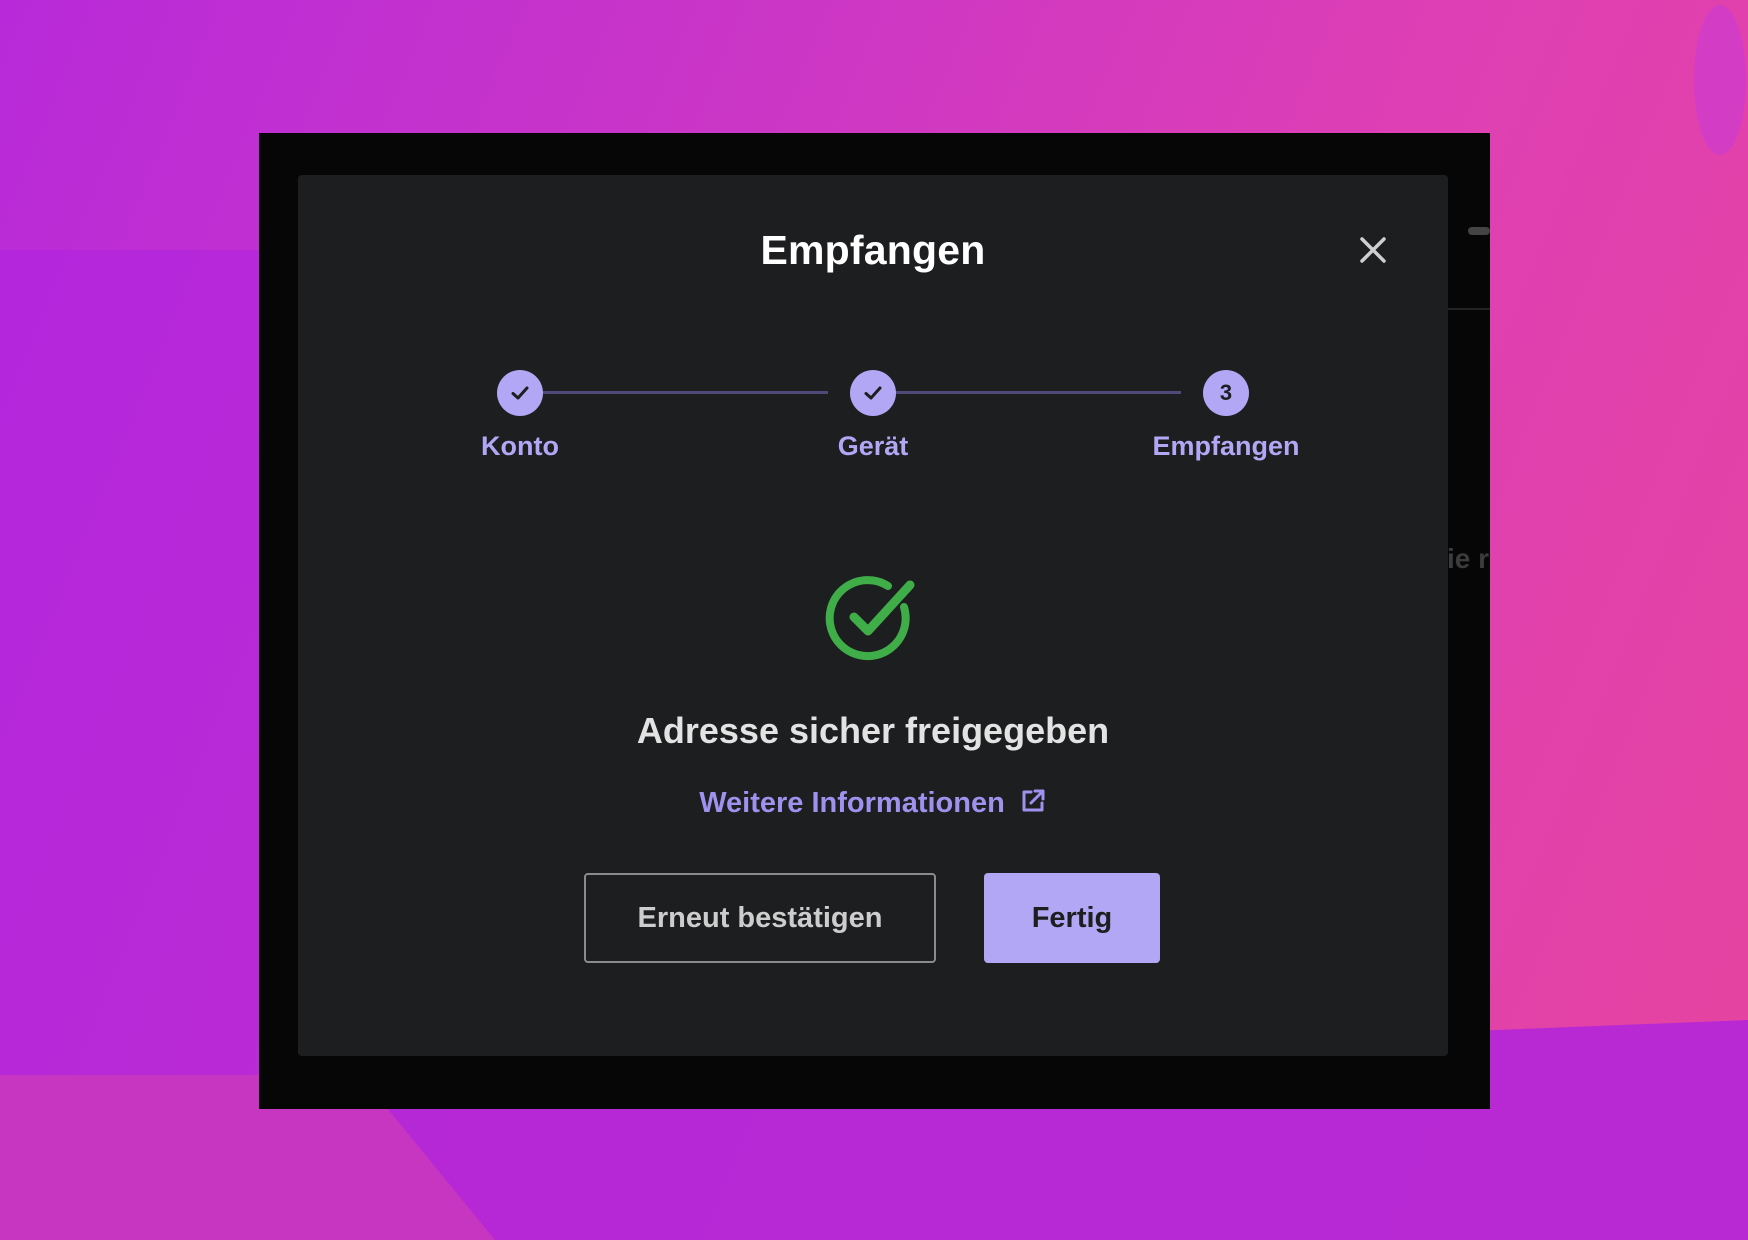  What do you see at coordinates (520, 446) in the screenshot?
I see `step-1-label: Konto` at bounding box center [520, 446].